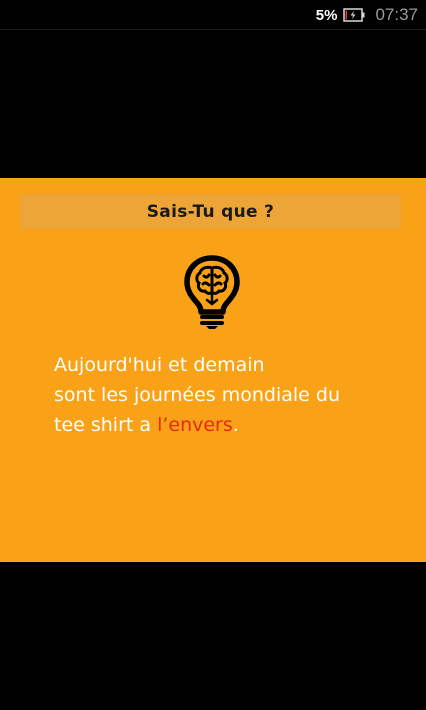 The image size is (426, 710). I want to click on status-bar: 5% 07:37, so click(213, 15).